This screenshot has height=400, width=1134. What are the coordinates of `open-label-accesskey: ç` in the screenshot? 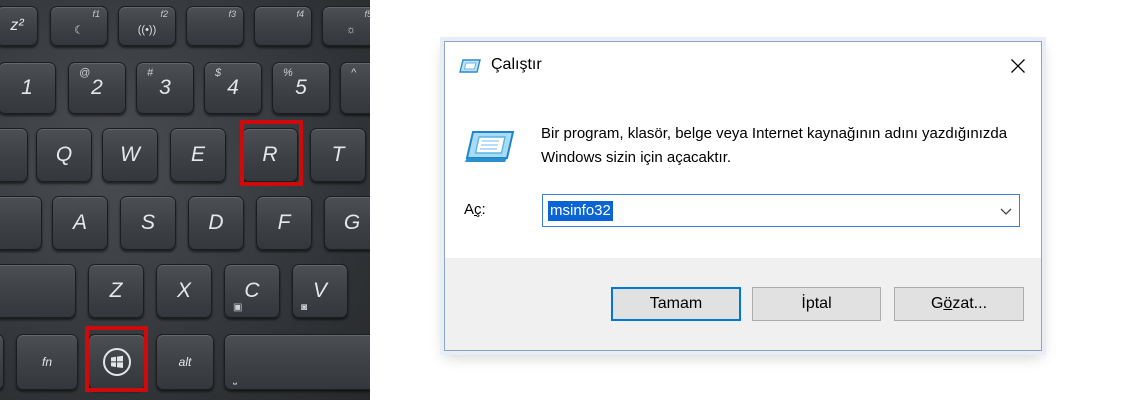 It's located at (478, 209).